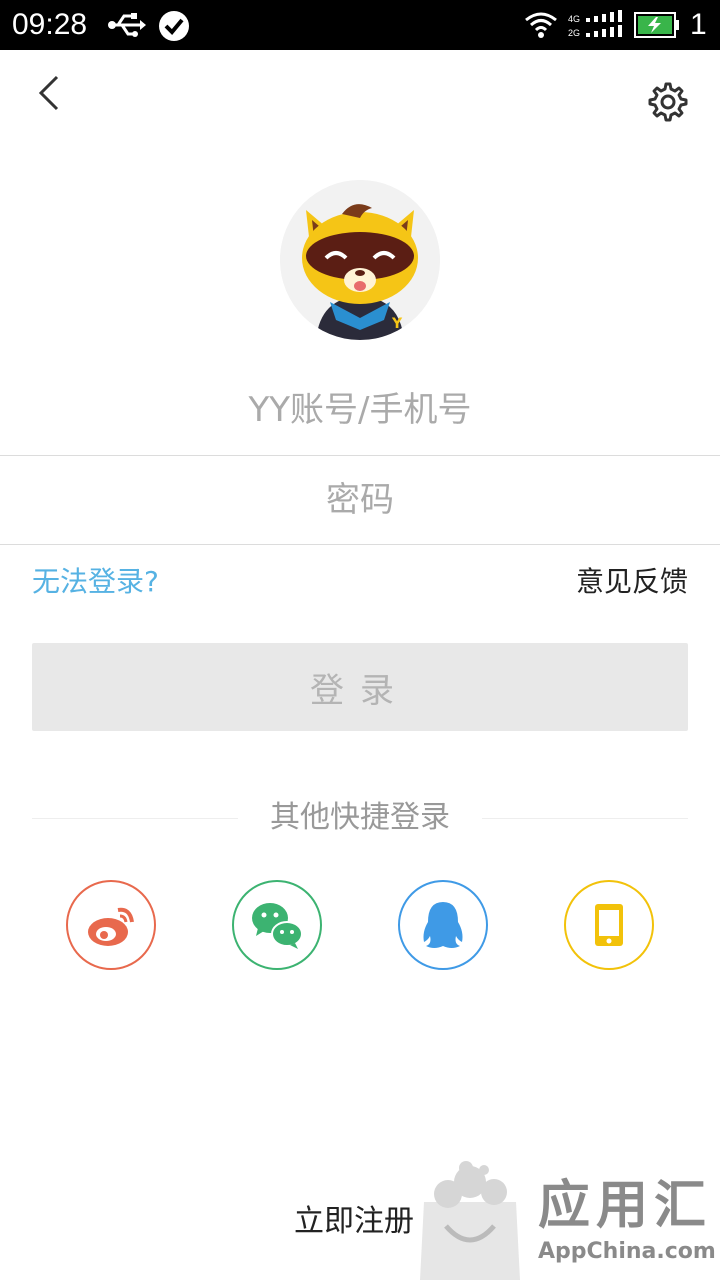 The width and height of the screenshot is (720, 1280). I want to click on weibo-icon, so click(111, 925).